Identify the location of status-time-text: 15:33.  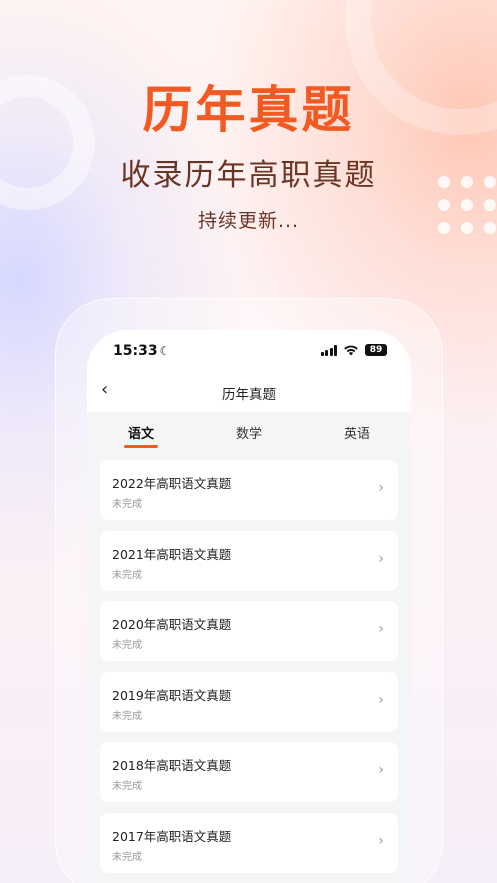
(135, 351).